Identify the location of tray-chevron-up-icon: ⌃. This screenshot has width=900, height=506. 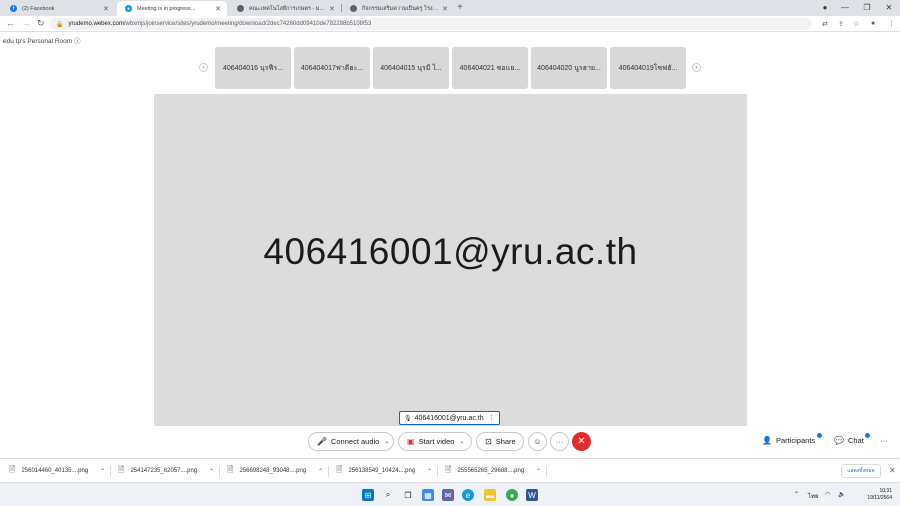
(796, 494).